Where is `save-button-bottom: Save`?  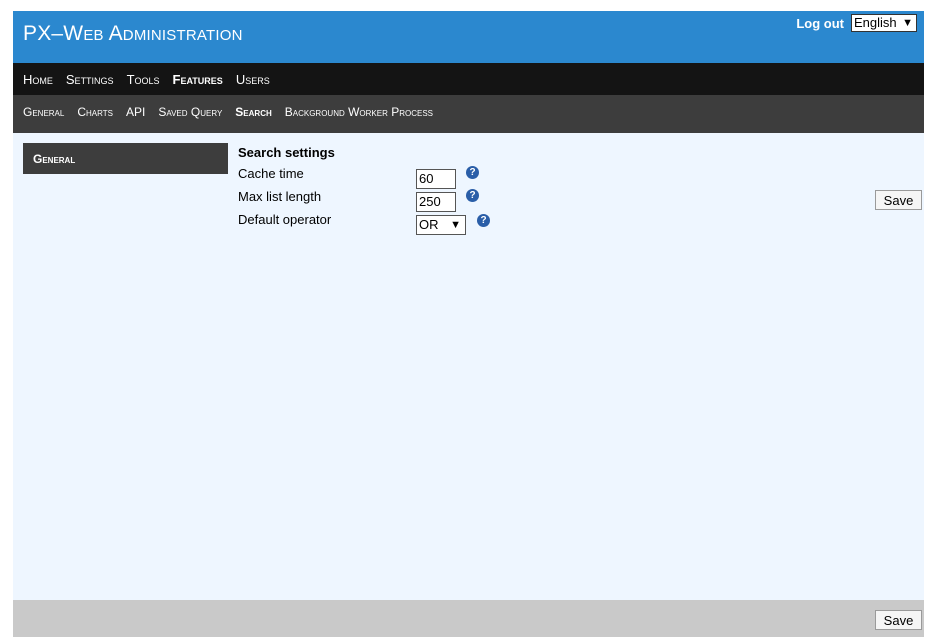
save-button-bottom: Save is located at coordinates (898, 620).